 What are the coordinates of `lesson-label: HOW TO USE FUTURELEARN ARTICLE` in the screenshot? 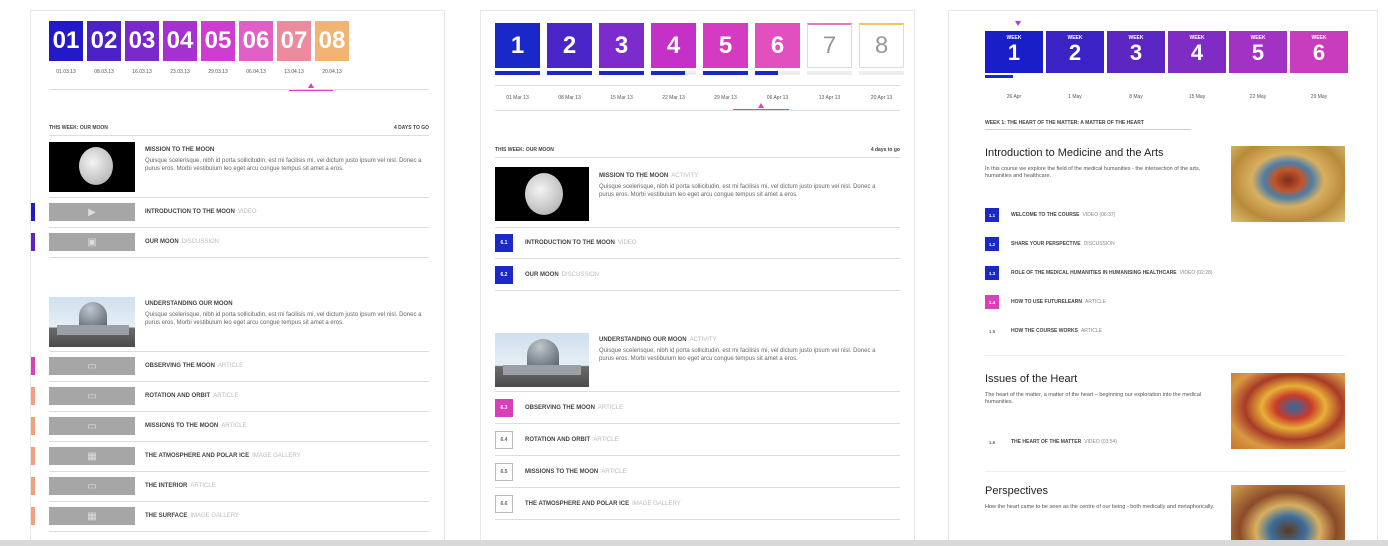 It's located at (1058, 302).